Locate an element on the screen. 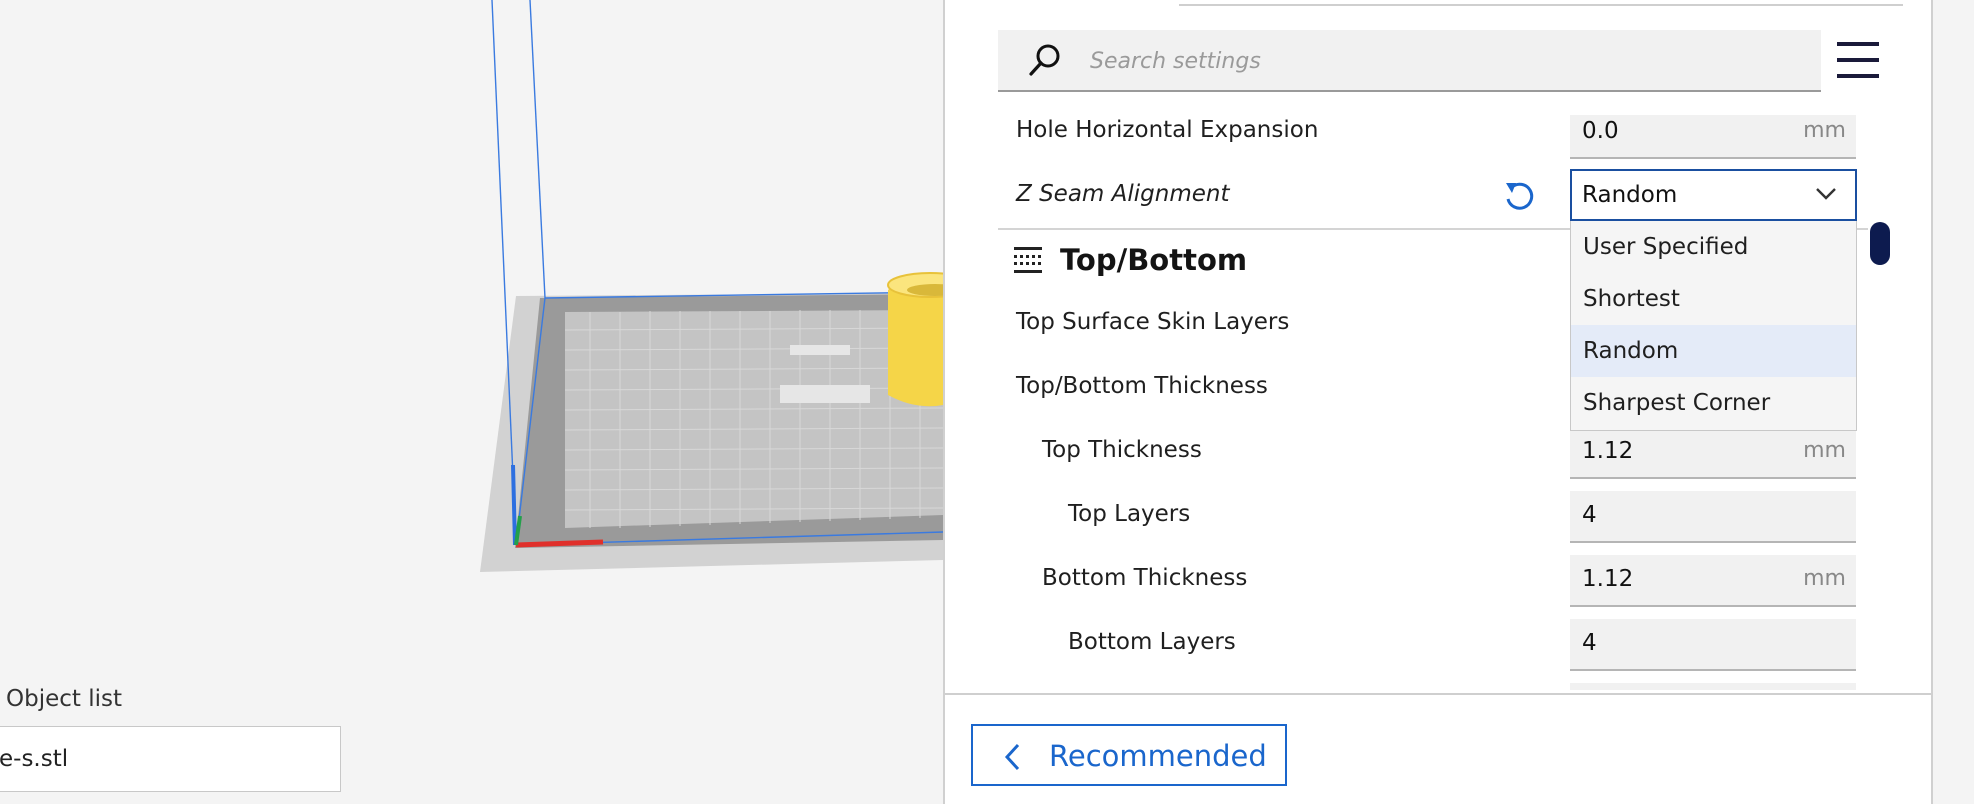 The width and height of the screenshot is (1974, 804). top-layers-field: 4 is located at coordinates (1713, 517).